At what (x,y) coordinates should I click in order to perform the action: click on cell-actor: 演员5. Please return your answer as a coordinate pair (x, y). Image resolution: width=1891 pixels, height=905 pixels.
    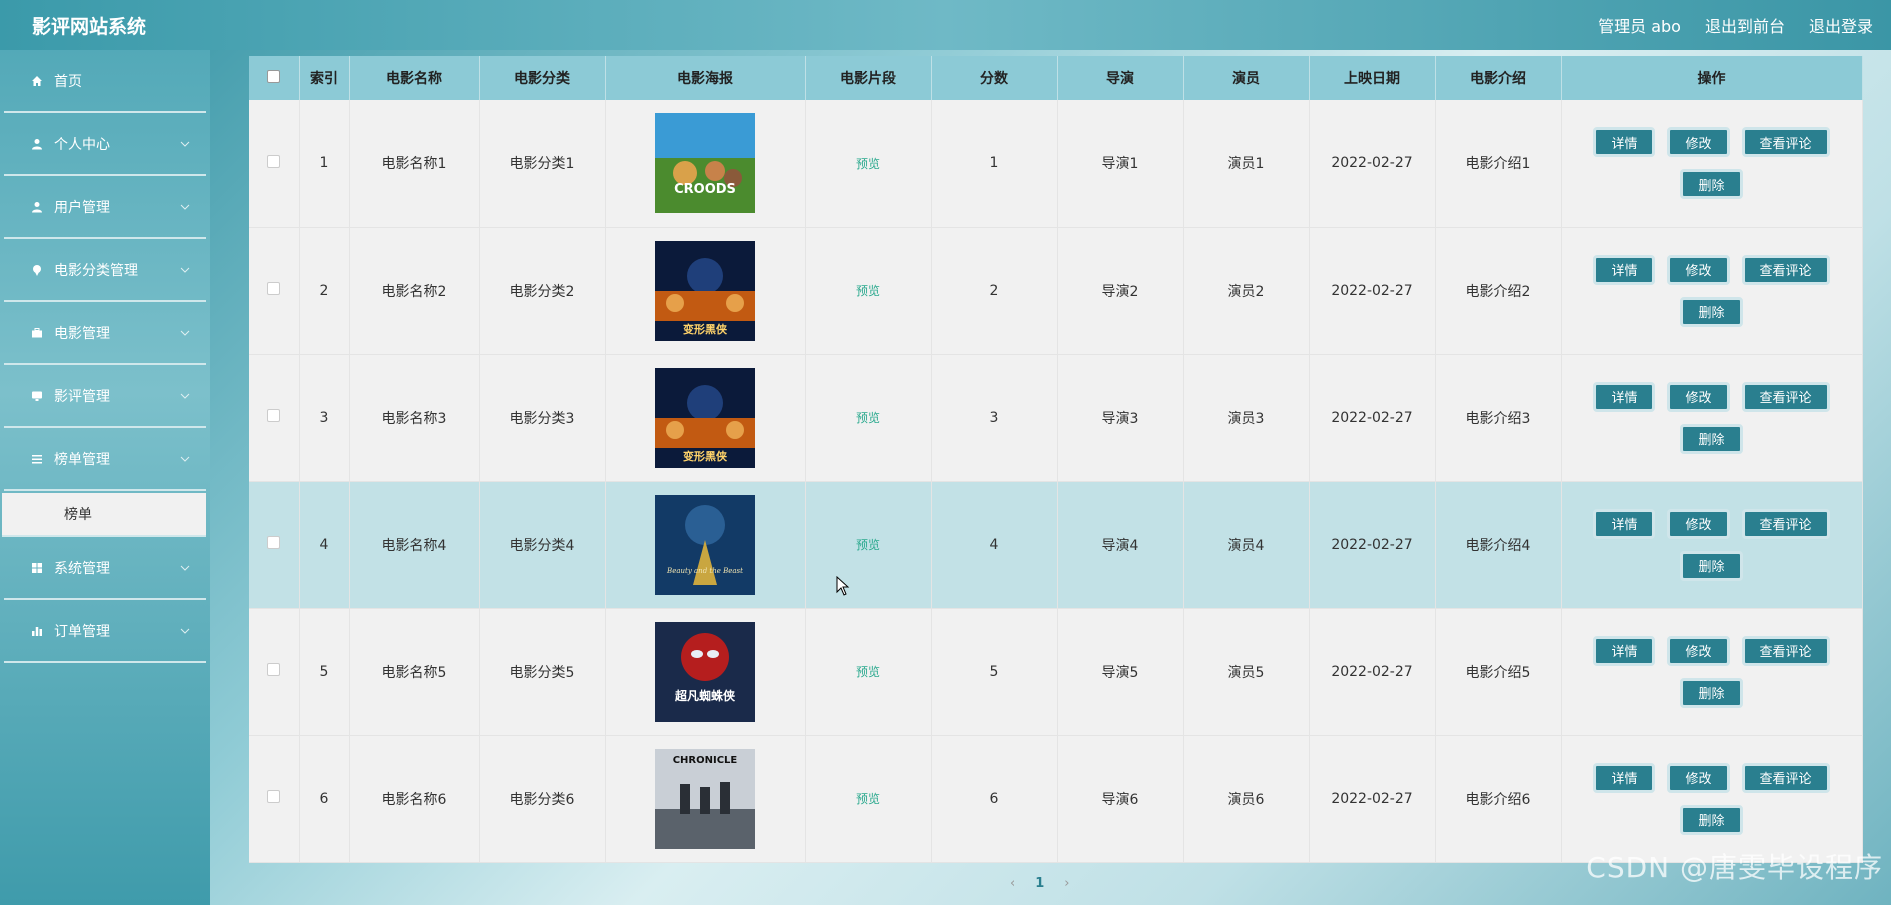
    Looking at the image, I should click on (1246, 672).